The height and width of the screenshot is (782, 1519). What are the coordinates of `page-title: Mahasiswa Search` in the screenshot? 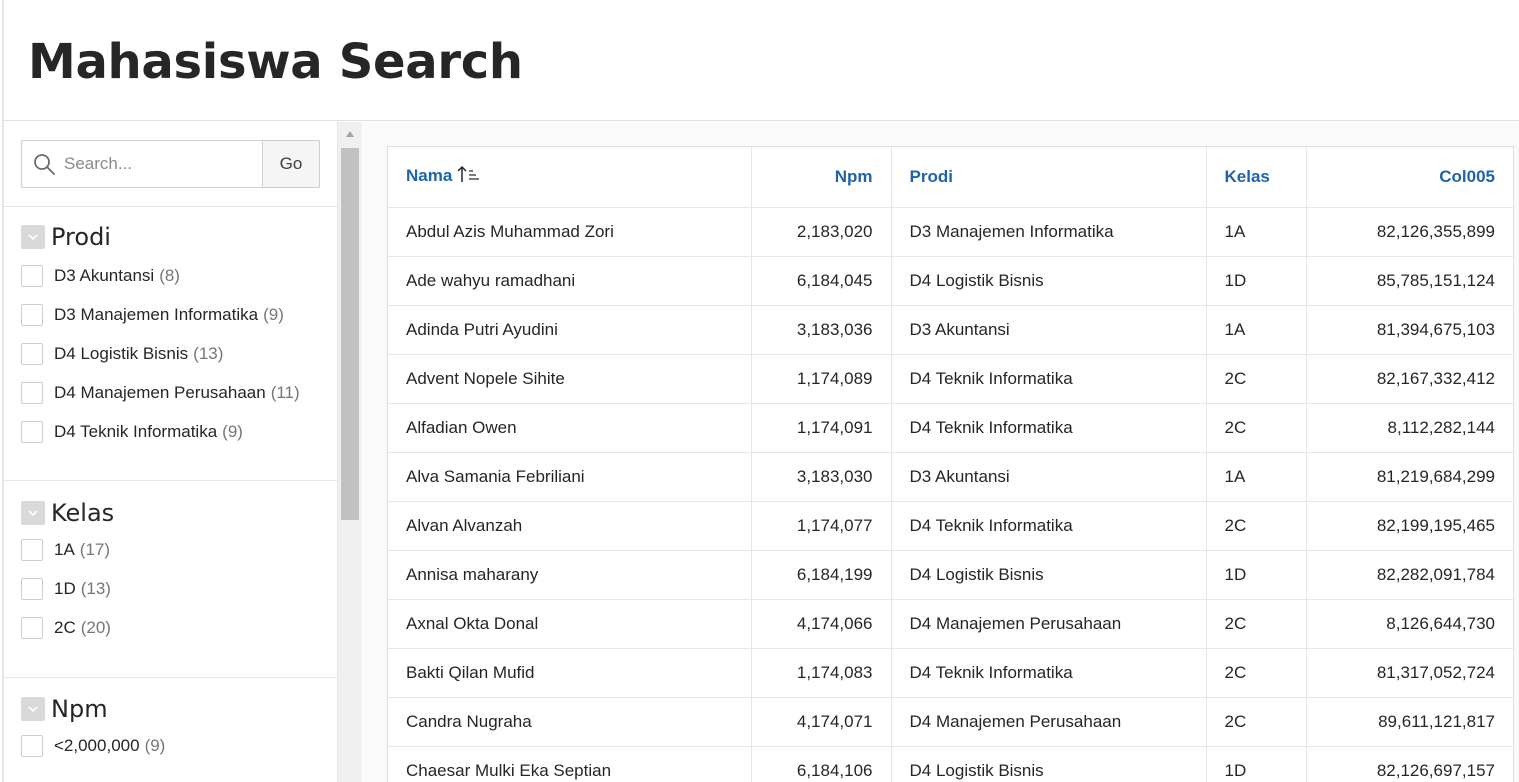 It's located at (275, 62).